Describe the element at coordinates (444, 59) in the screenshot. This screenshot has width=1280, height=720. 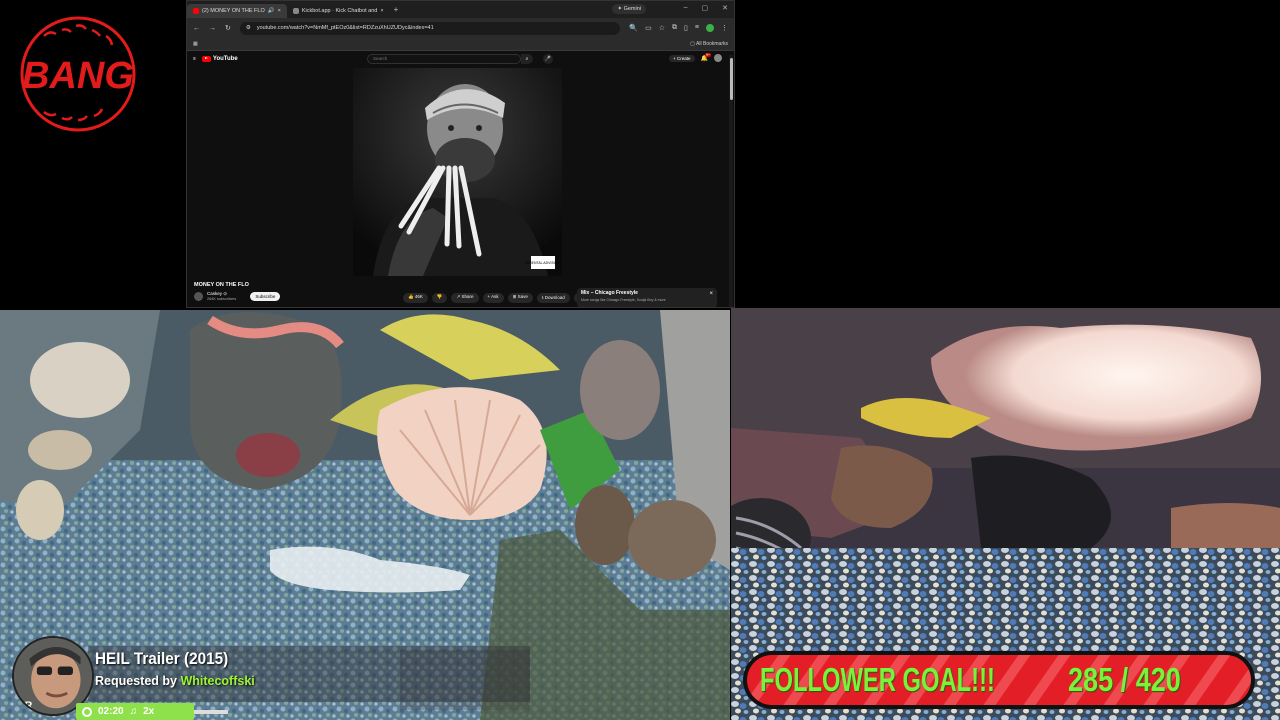
I see `youtube-search-input: Search` at that location.